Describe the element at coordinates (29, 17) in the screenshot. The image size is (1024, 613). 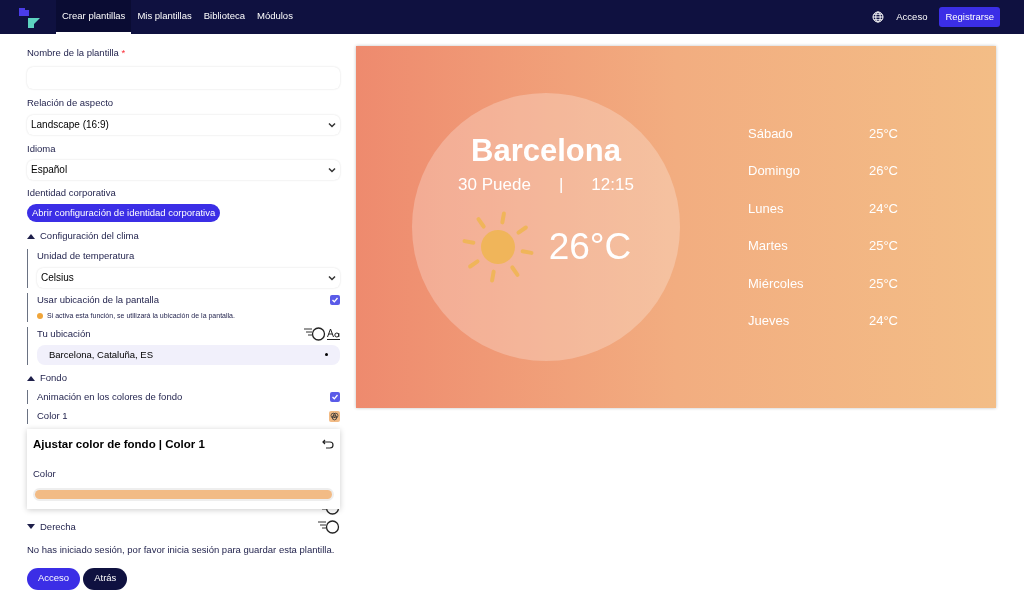
I see `logo-icon` at that location.